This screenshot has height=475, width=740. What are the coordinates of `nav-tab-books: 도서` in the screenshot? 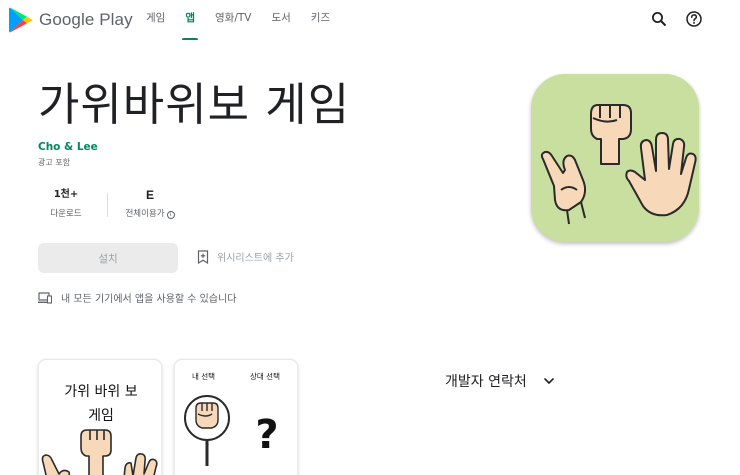 It's located at (280, 20).